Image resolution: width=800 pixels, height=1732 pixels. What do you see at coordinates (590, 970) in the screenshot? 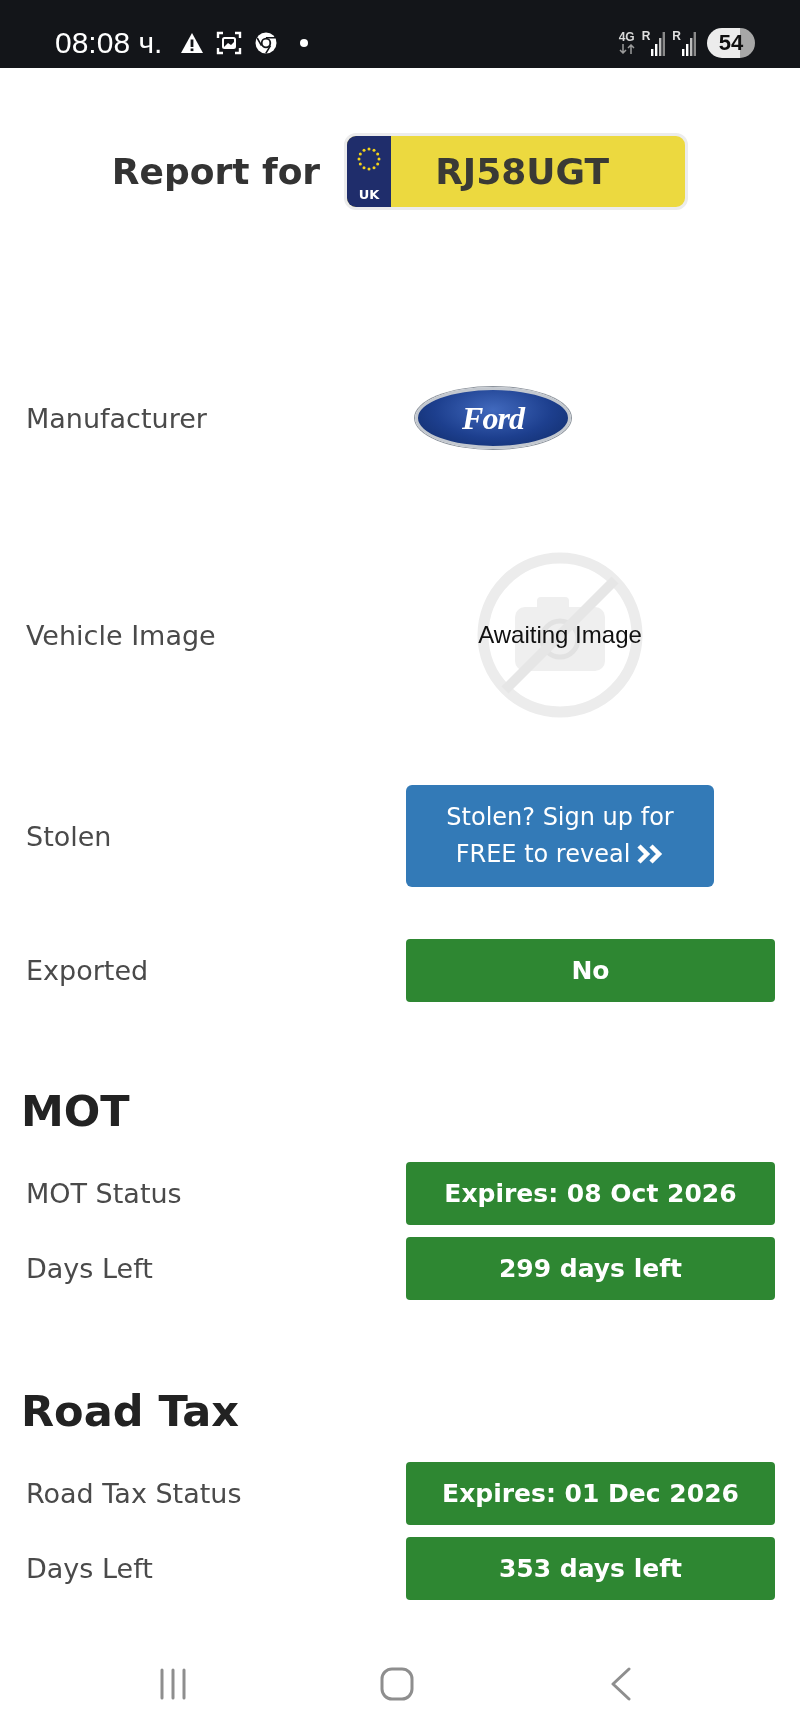
I see `status-banner: No` at bounding box center [590, 970].